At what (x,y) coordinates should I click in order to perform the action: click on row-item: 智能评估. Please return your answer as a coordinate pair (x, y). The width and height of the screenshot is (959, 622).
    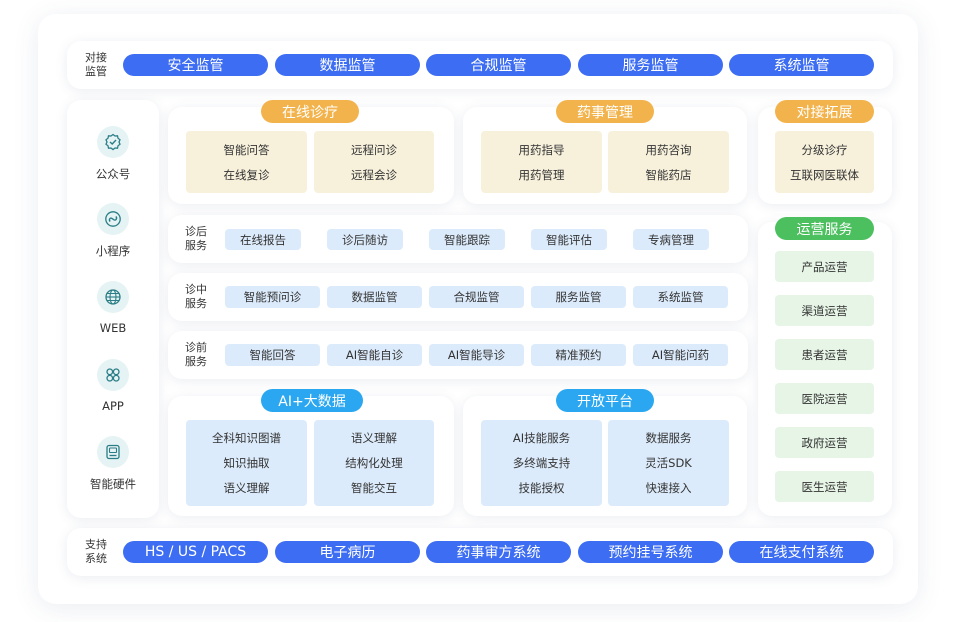
    Looking at the image, I should click on (569, 239).